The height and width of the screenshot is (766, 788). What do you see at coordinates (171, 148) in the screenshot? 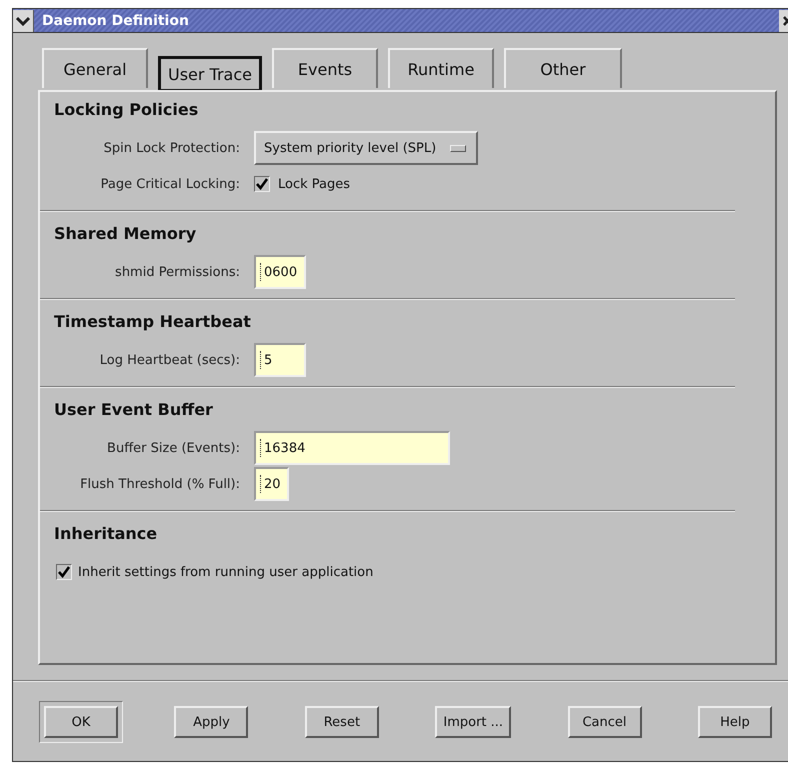
I see `field-label: Spin Lock Protection:` at bounding box center [171, 148].